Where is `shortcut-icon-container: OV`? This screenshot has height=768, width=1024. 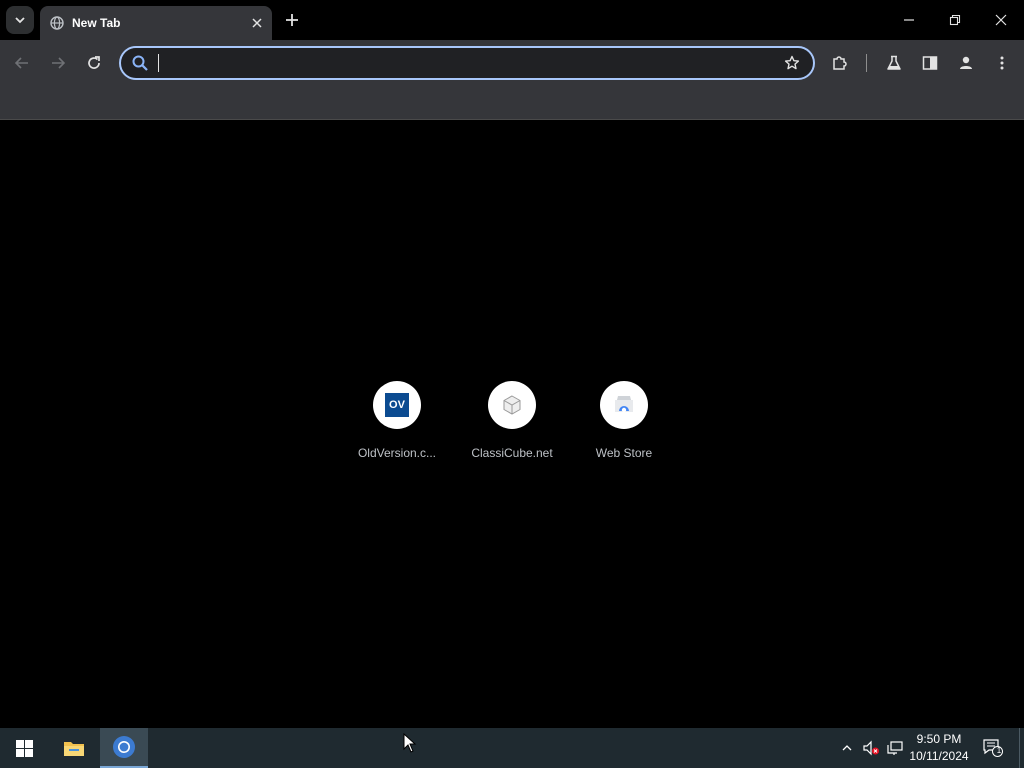 shortcut-icon-container: OV is located at coordinates (397, 405).